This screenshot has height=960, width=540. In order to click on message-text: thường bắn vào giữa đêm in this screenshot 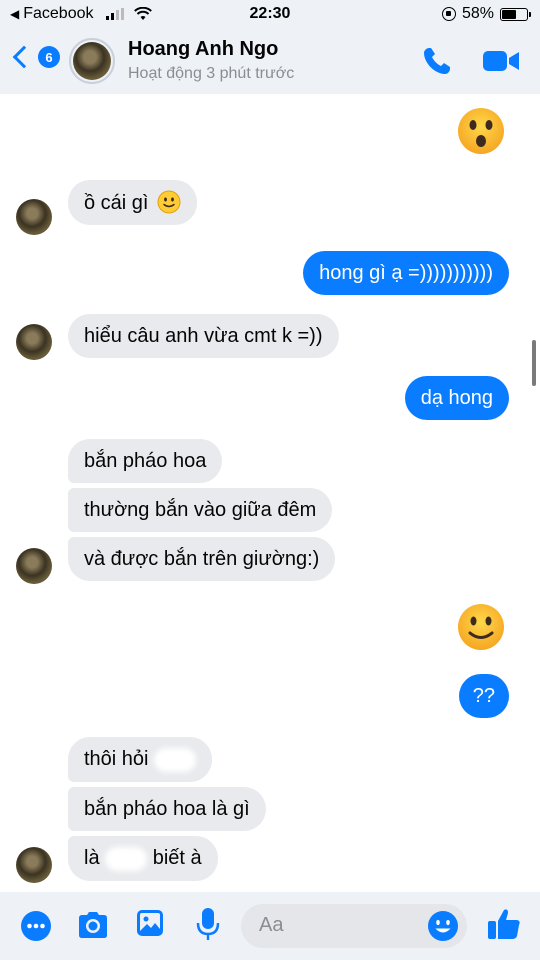, I will do `click(200, 510)`.